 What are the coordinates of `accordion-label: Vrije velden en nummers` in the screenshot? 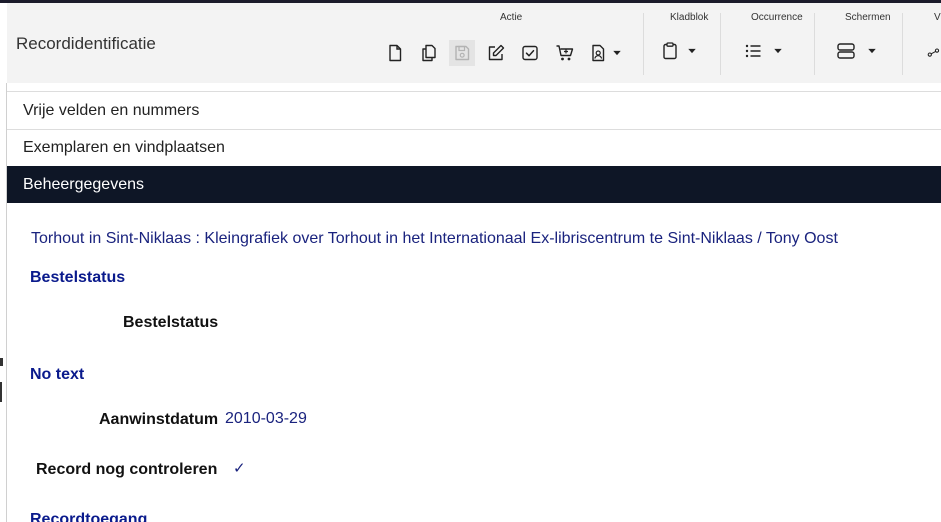 It's located at (111, 110).